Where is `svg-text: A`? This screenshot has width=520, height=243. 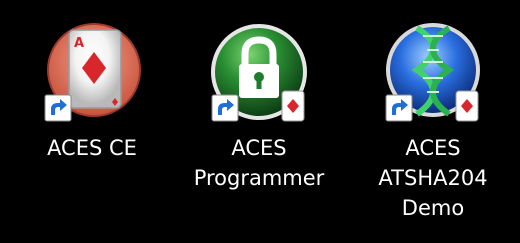 svg-text: A is located at coordinates (79, 43).